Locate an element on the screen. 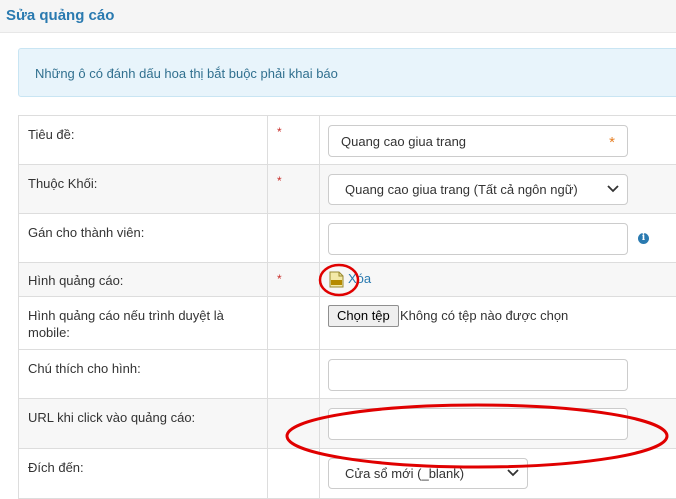  page-header: Sửa quảng cáo is located at coordinates (338, 16).